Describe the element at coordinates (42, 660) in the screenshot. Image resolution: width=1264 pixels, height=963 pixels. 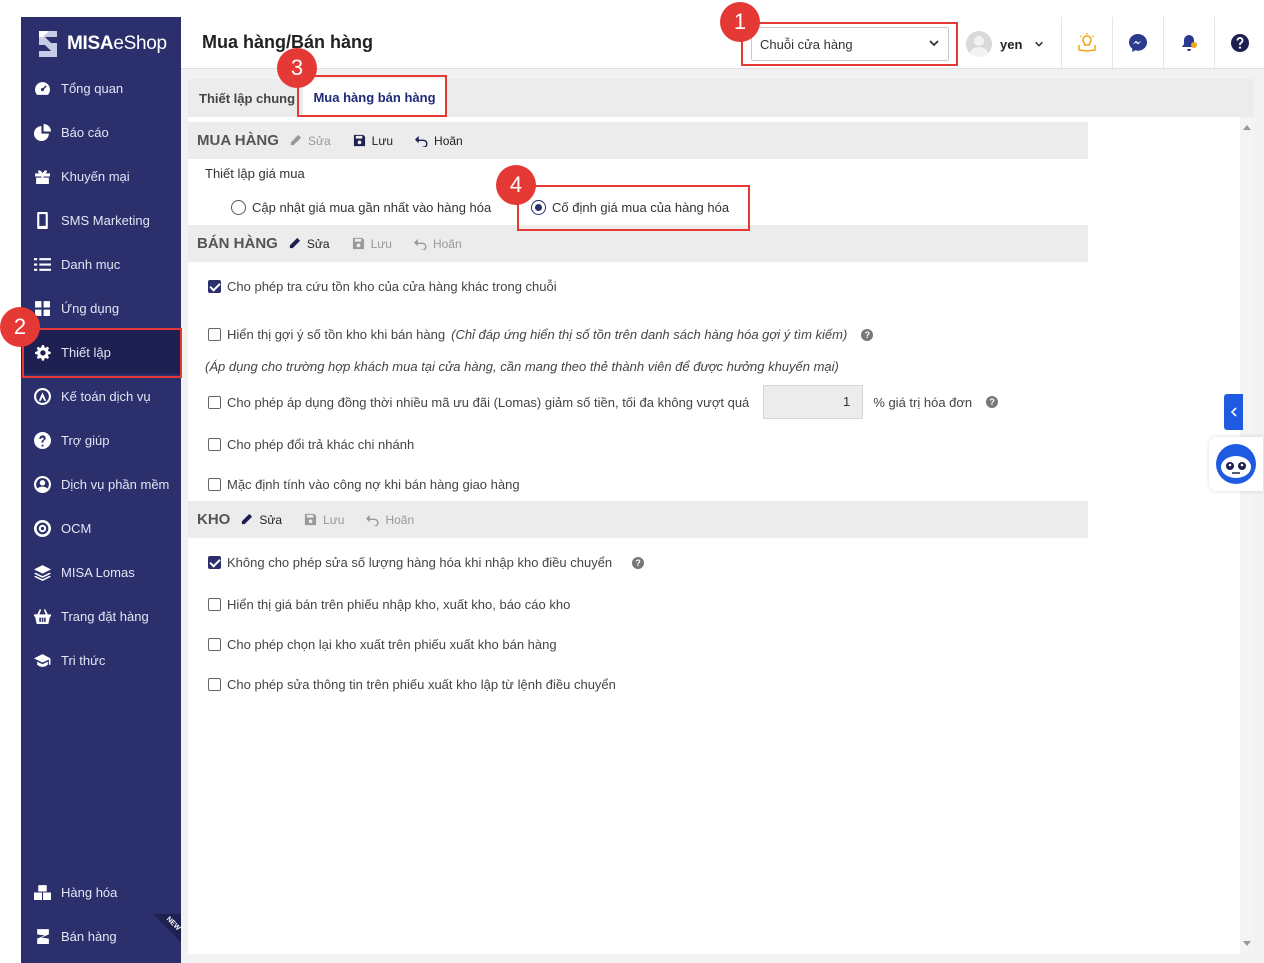
I see `graduation-cap-icon` at that location.